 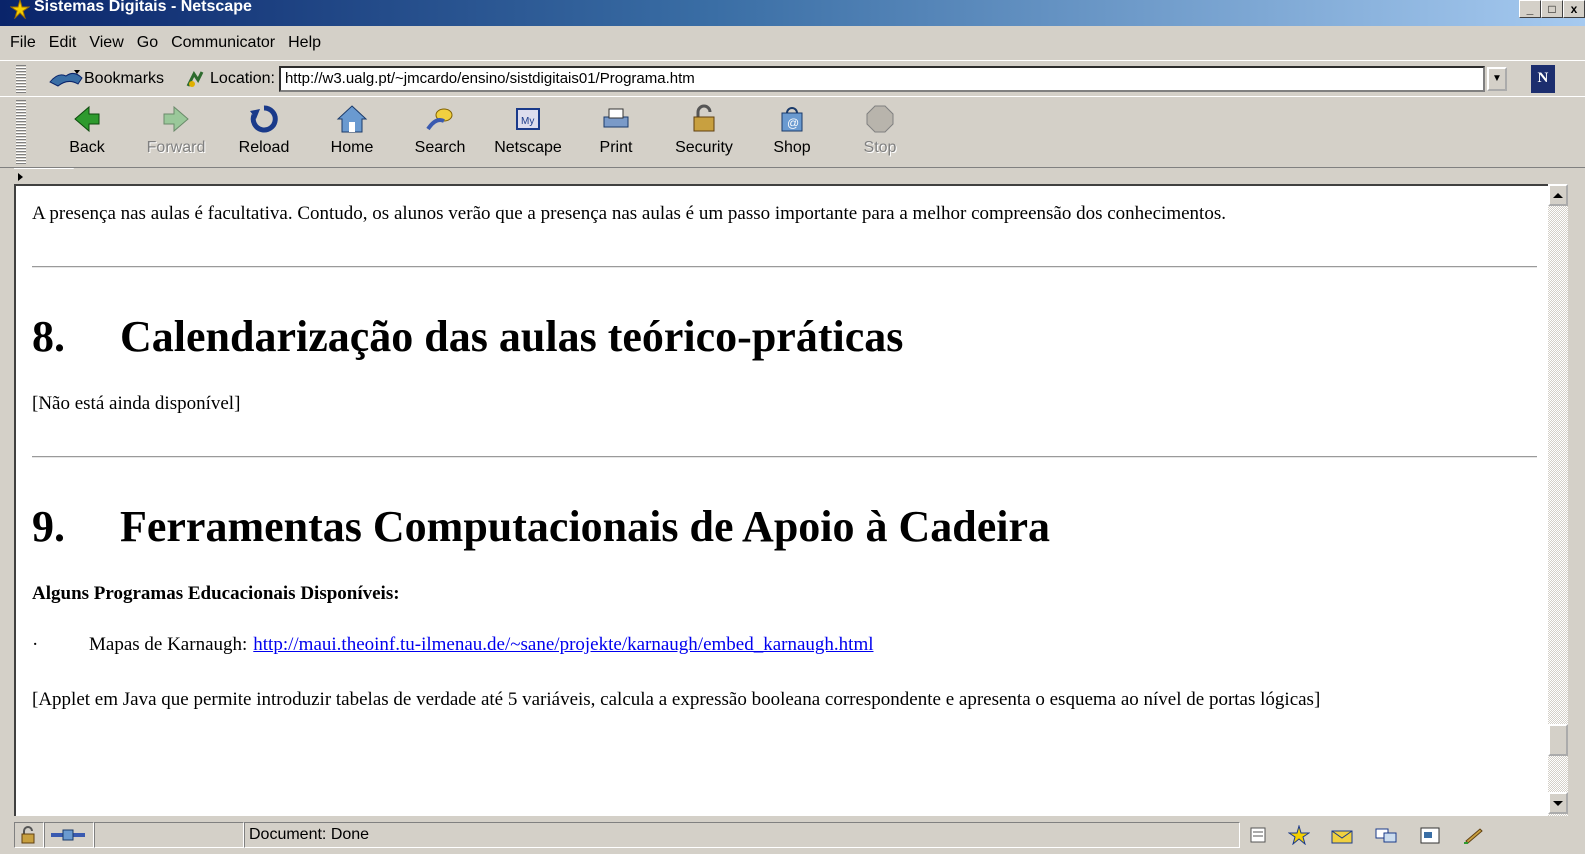 What do you see at coordinates (704, 134) in the screenshot?
I see `security-button: Security` at bounding box center [704, 134].